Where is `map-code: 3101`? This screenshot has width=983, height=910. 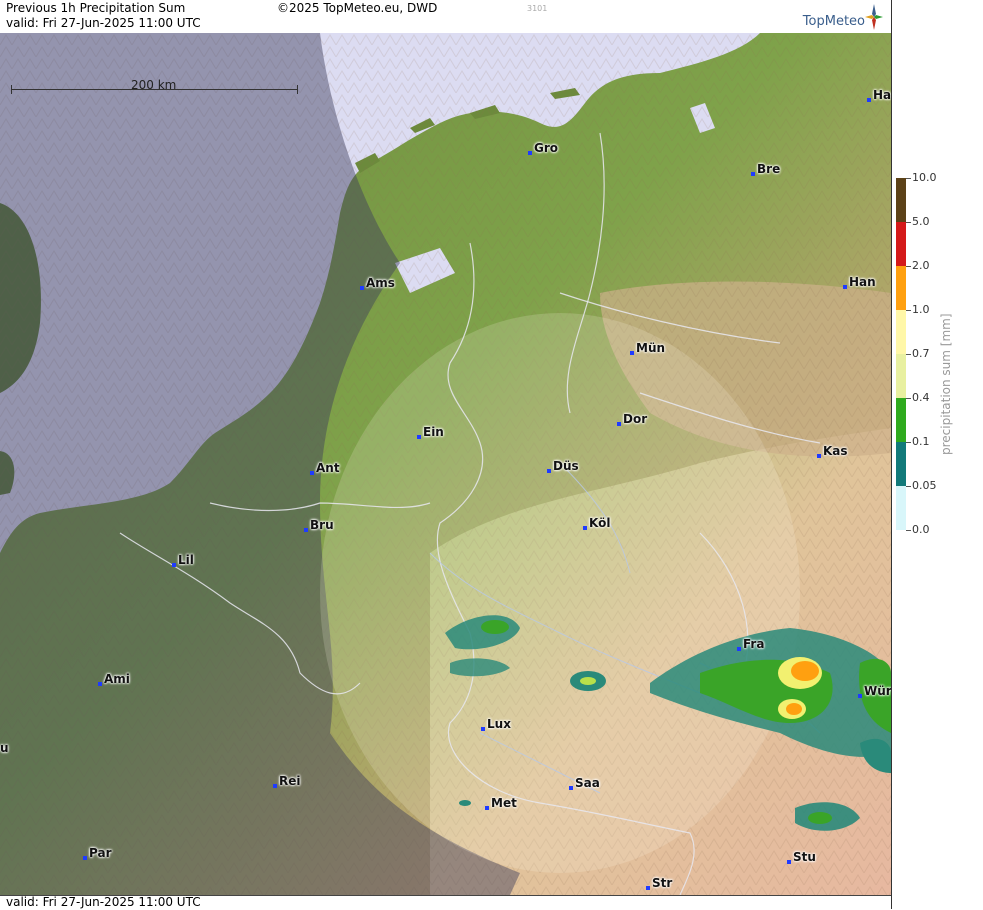
map-code: 3101 is located at coordinates (537, 8).